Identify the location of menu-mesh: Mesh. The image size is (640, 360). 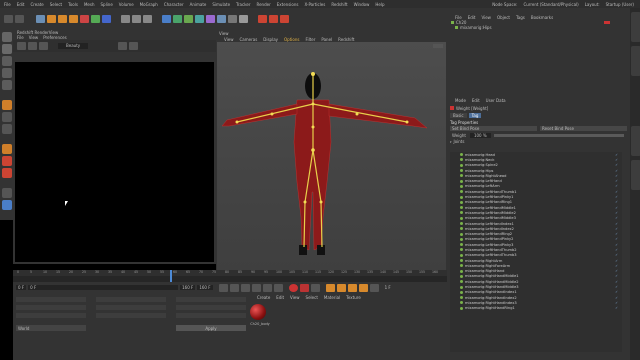
(89, 4).